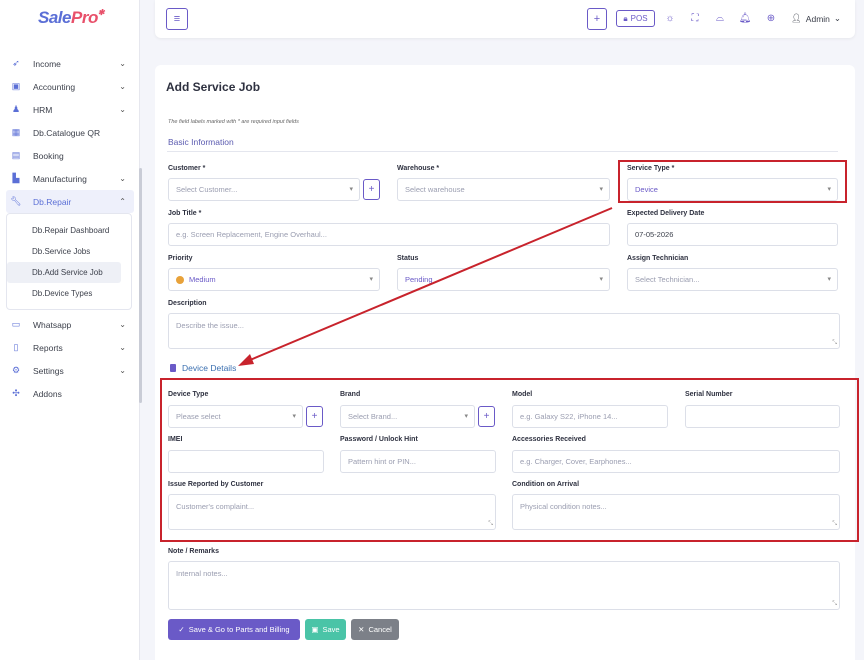  I want to click on service-type-highlight-box, so click(732, 181).